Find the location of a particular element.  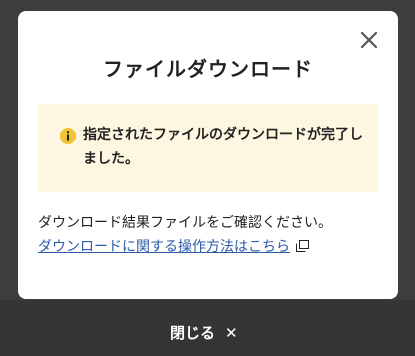

close-button: 閉じる ✕ is located at coordinates (204, 333).